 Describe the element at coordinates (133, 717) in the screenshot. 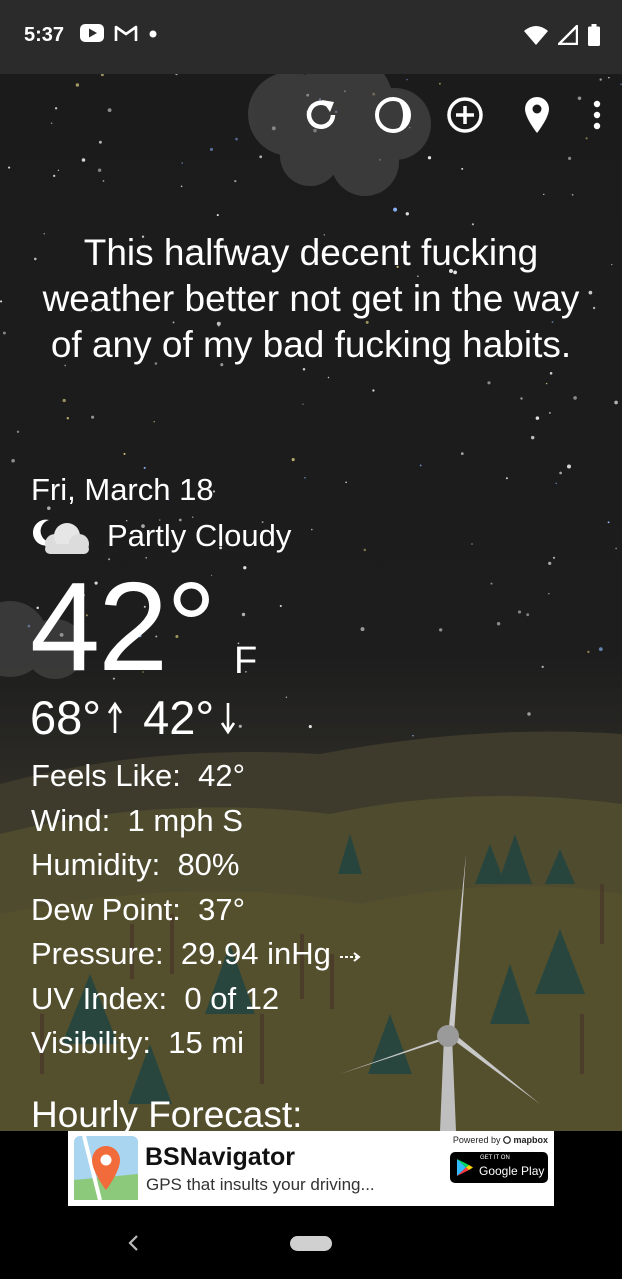

I see `high-low: 68° 42°` at that location.